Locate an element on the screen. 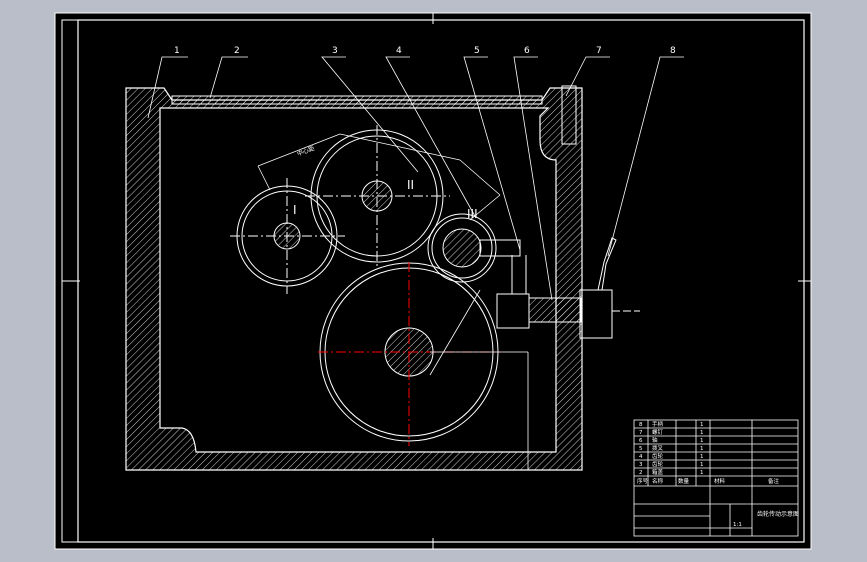 The height and width of the screenshot is (562, 867). balloon-4: 4 is located at coordinates (399, 51).